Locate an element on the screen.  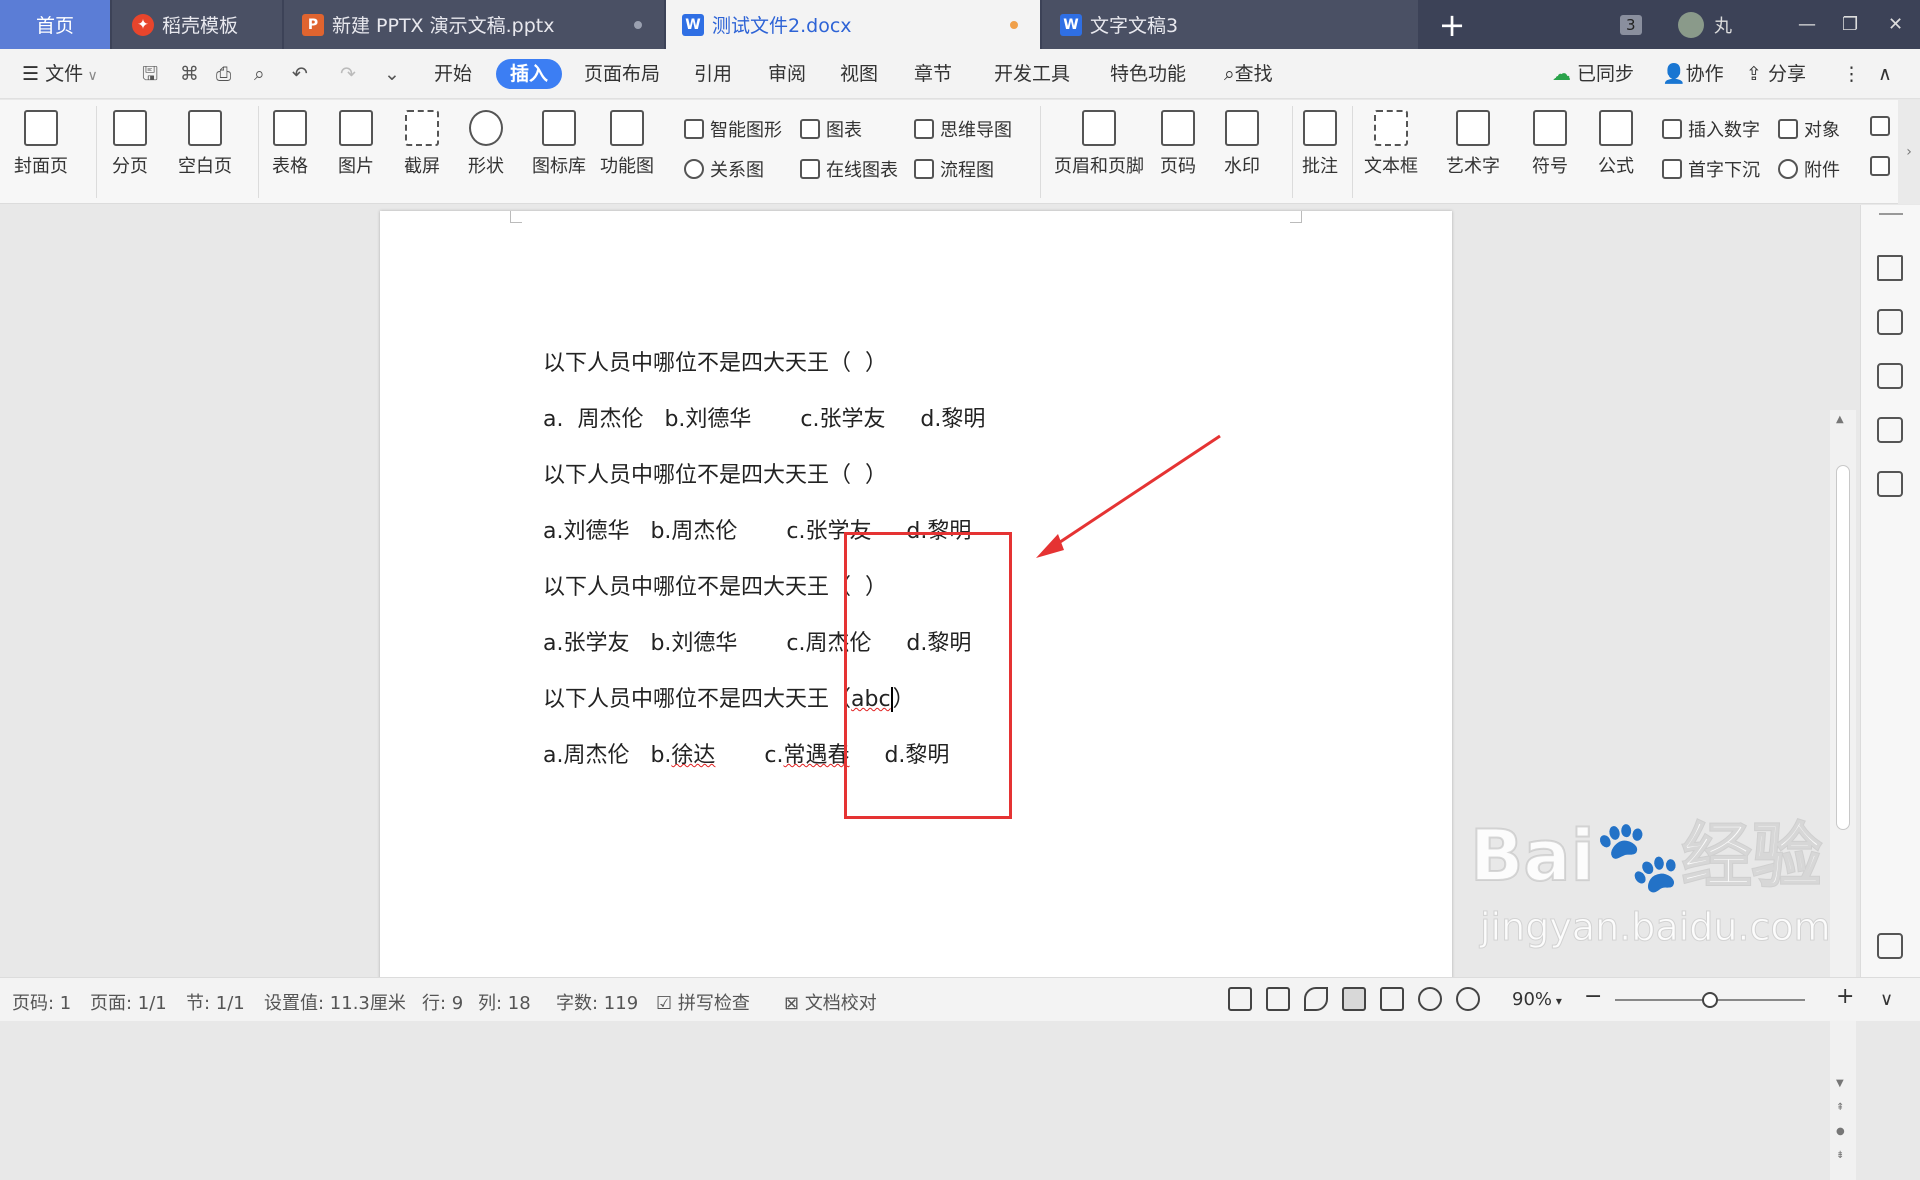
watermark-button: 水印 is located at coordinates (1242, 144).